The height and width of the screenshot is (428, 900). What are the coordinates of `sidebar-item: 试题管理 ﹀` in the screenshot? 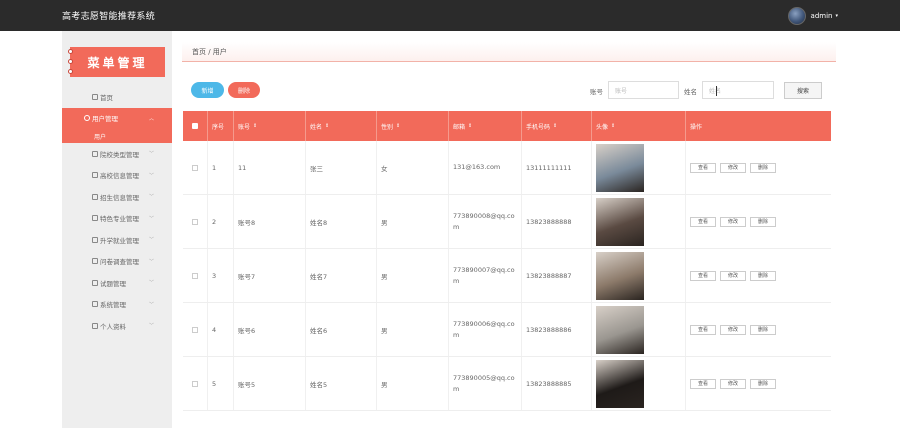 It's located at (117, 283).